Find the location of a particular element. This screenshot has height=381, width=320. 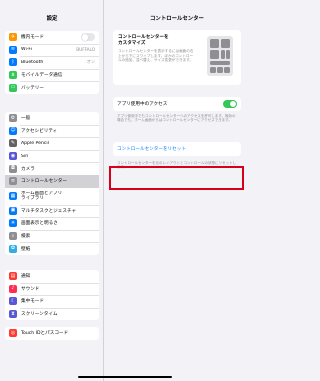

screen-time-icon: ⧗ is located at coordinates (13, 314).